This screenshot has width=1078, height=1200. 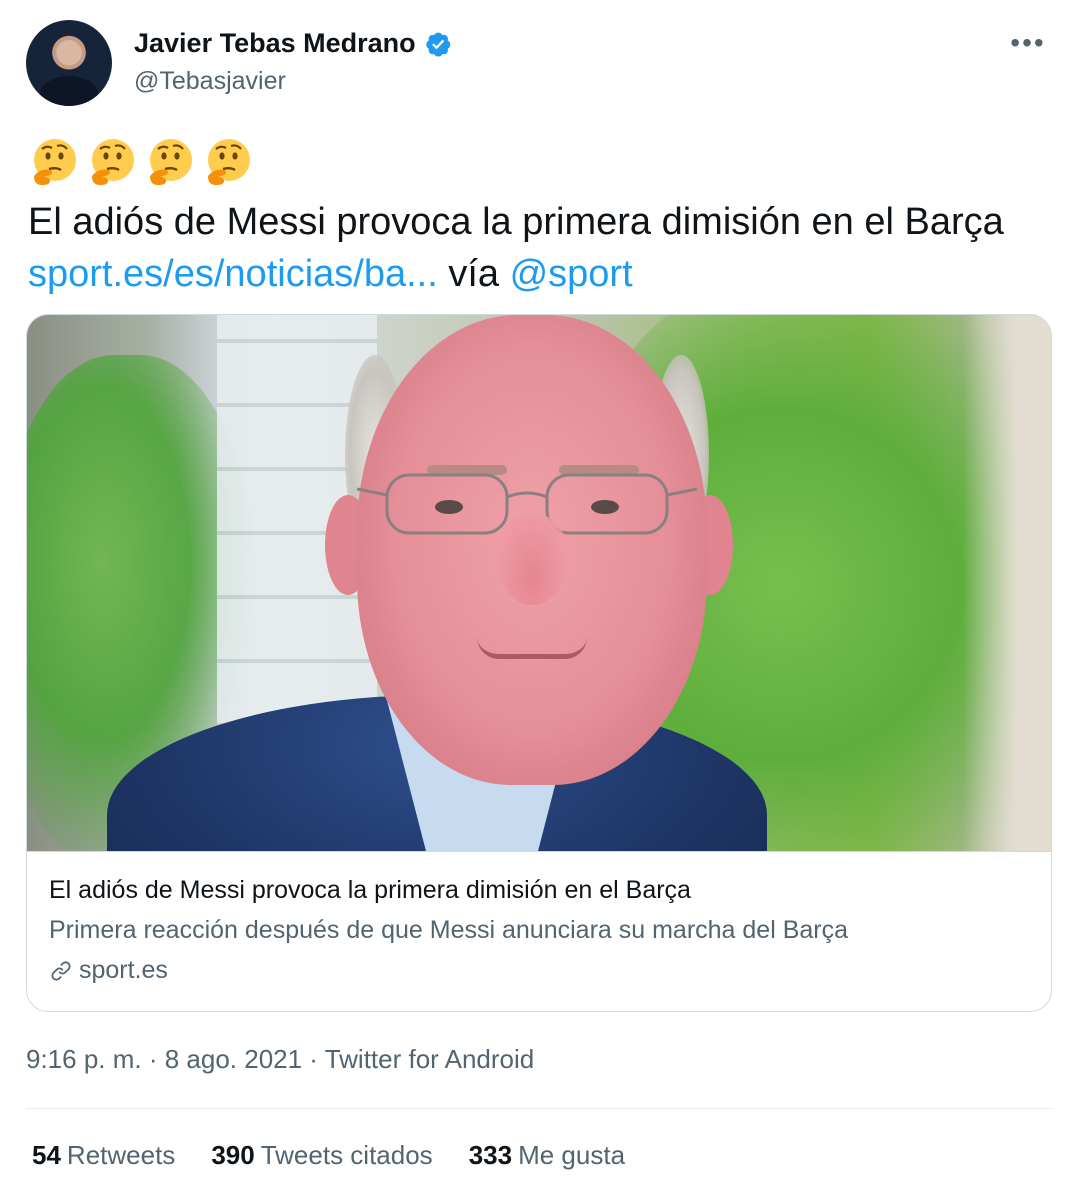 What do you see at coordinates (539, 65) in the screenshot?
I see `tweet-header: Javier Tebas Medrano @Tebasjavier •••` at bounding box center [539, 65].